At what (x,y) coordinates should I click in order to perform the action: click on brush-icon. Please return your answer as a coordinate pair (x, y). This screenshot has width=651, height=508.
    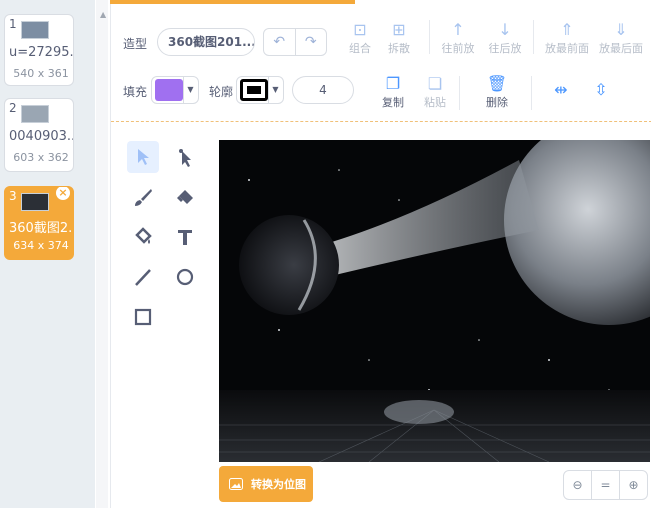
    Looking at the image, I should click on (143, 197).